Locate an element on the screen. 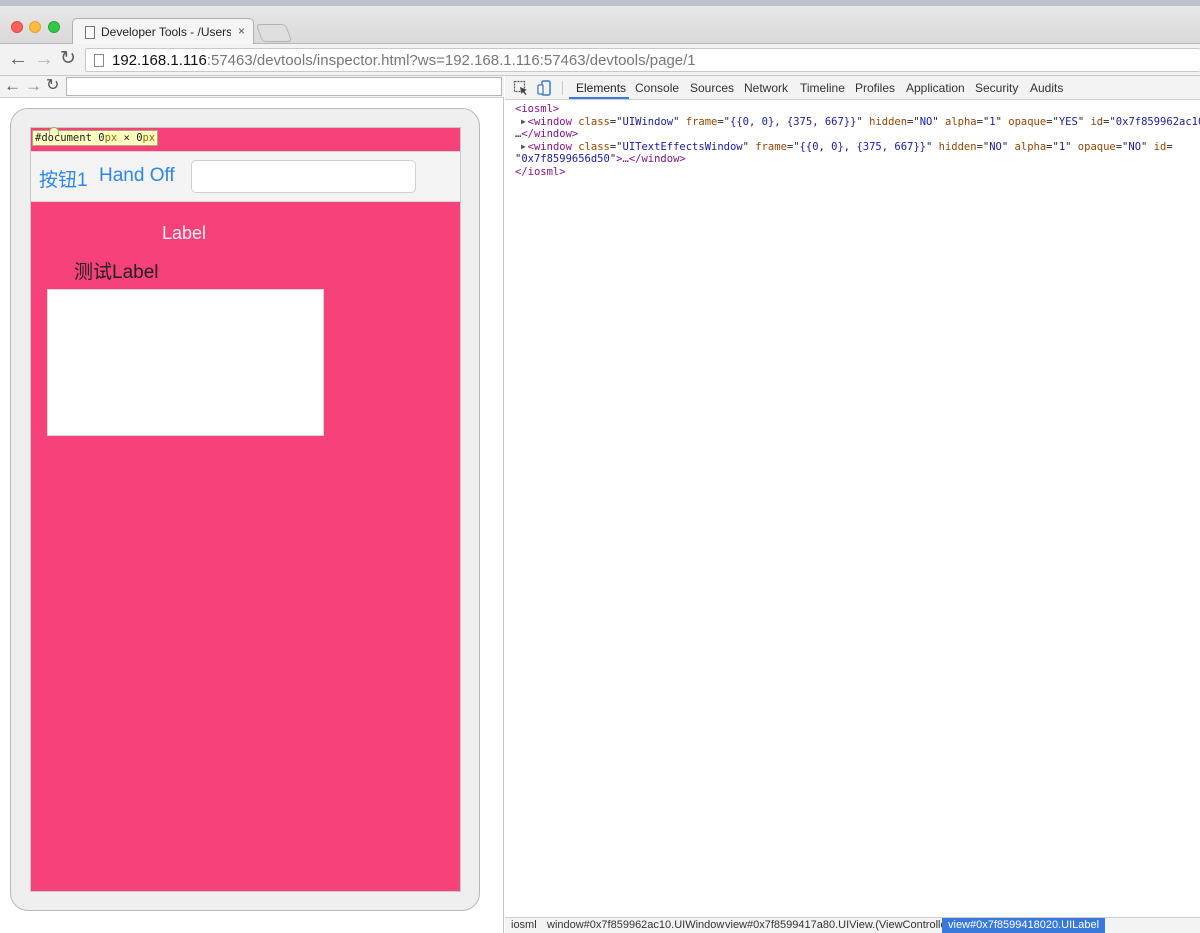 Image resolution: width=1200 pixels, height=933 pixels. active-tab-indicator is located at coordinates (599, 98).